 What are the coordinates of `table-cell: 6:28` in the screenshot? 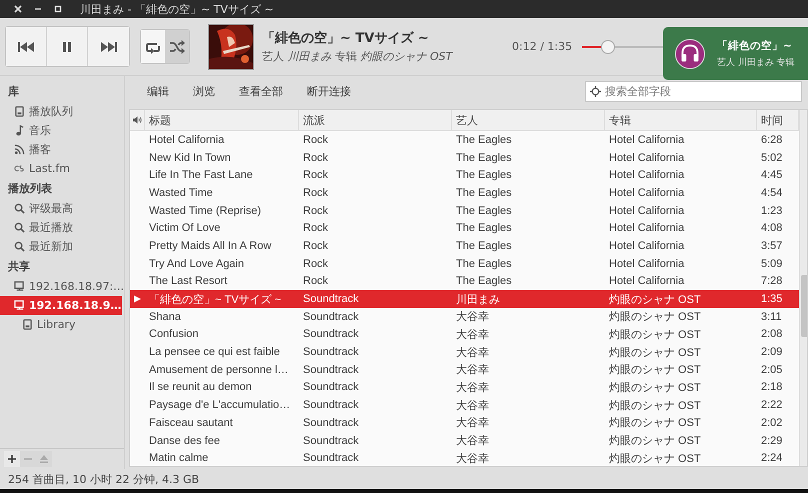 It's located at (771, 140).